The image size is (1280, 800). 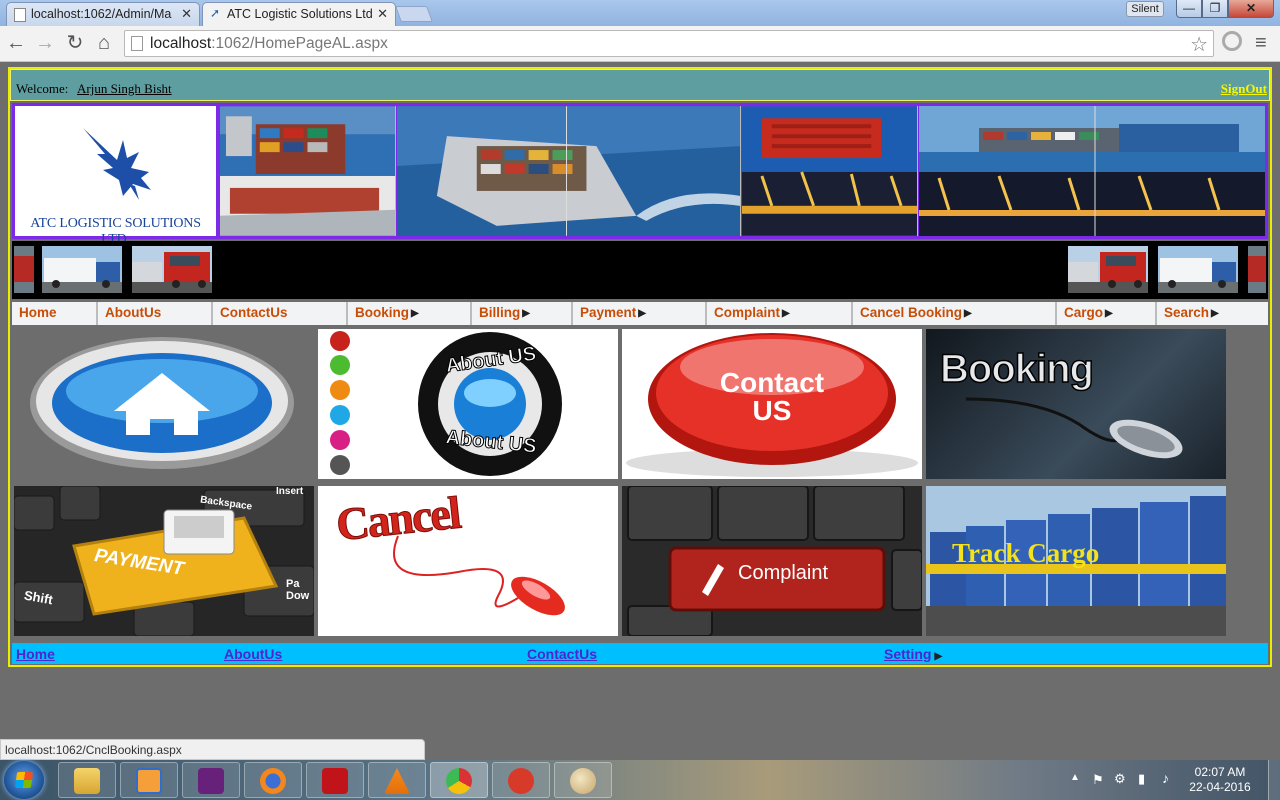 What do you see at coordinates (1251, 9) in the screenshot?
I see `close-window-button: ✕` at bounding box center [1251, 9].